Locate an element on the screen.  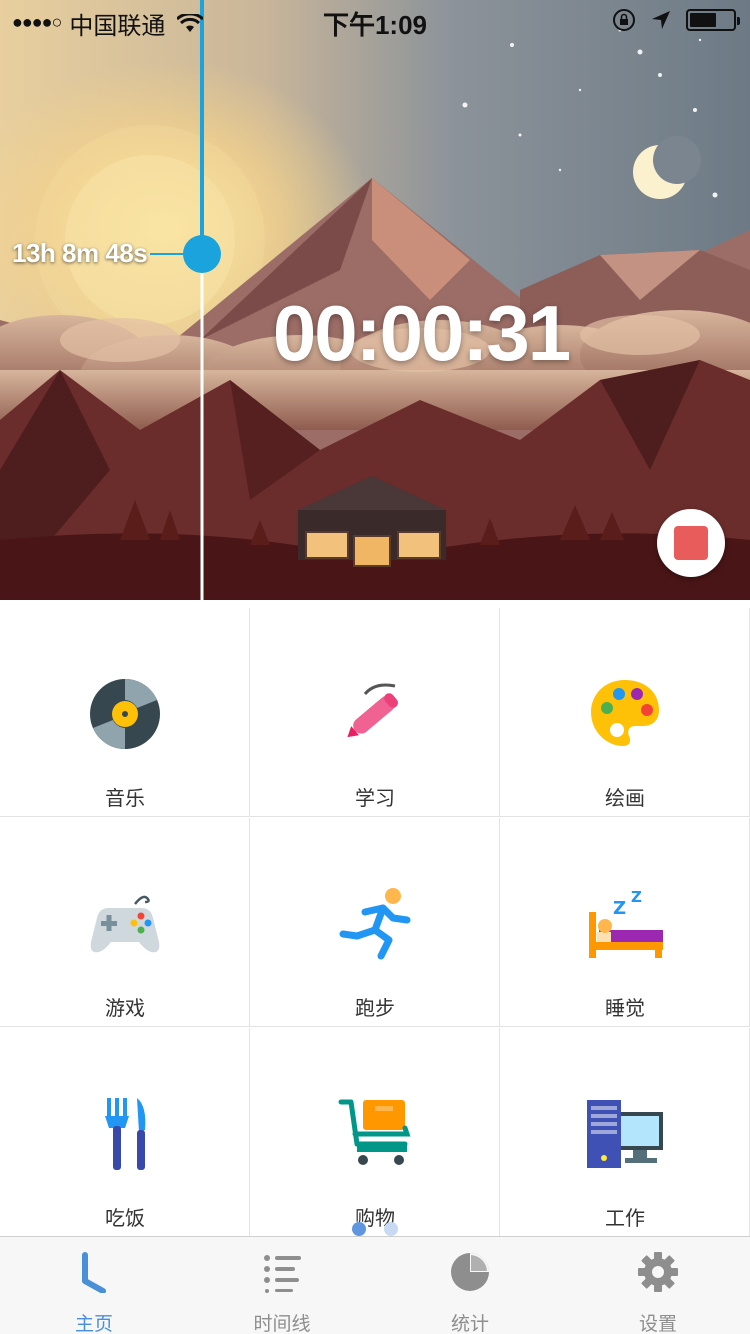
stop-button is located at coordinates (691, 543).